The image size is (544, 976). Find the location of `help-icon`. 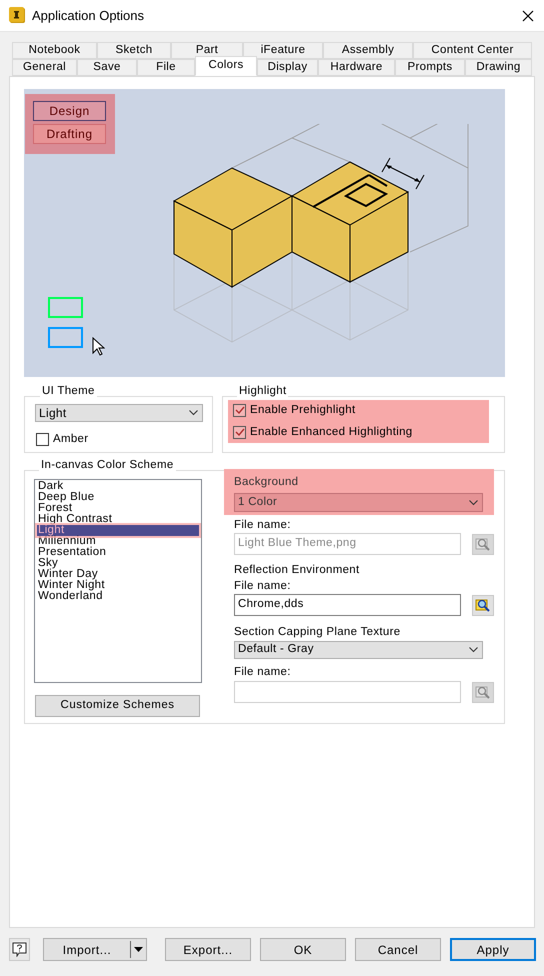

help-icon is located at coordinates (19, 949).